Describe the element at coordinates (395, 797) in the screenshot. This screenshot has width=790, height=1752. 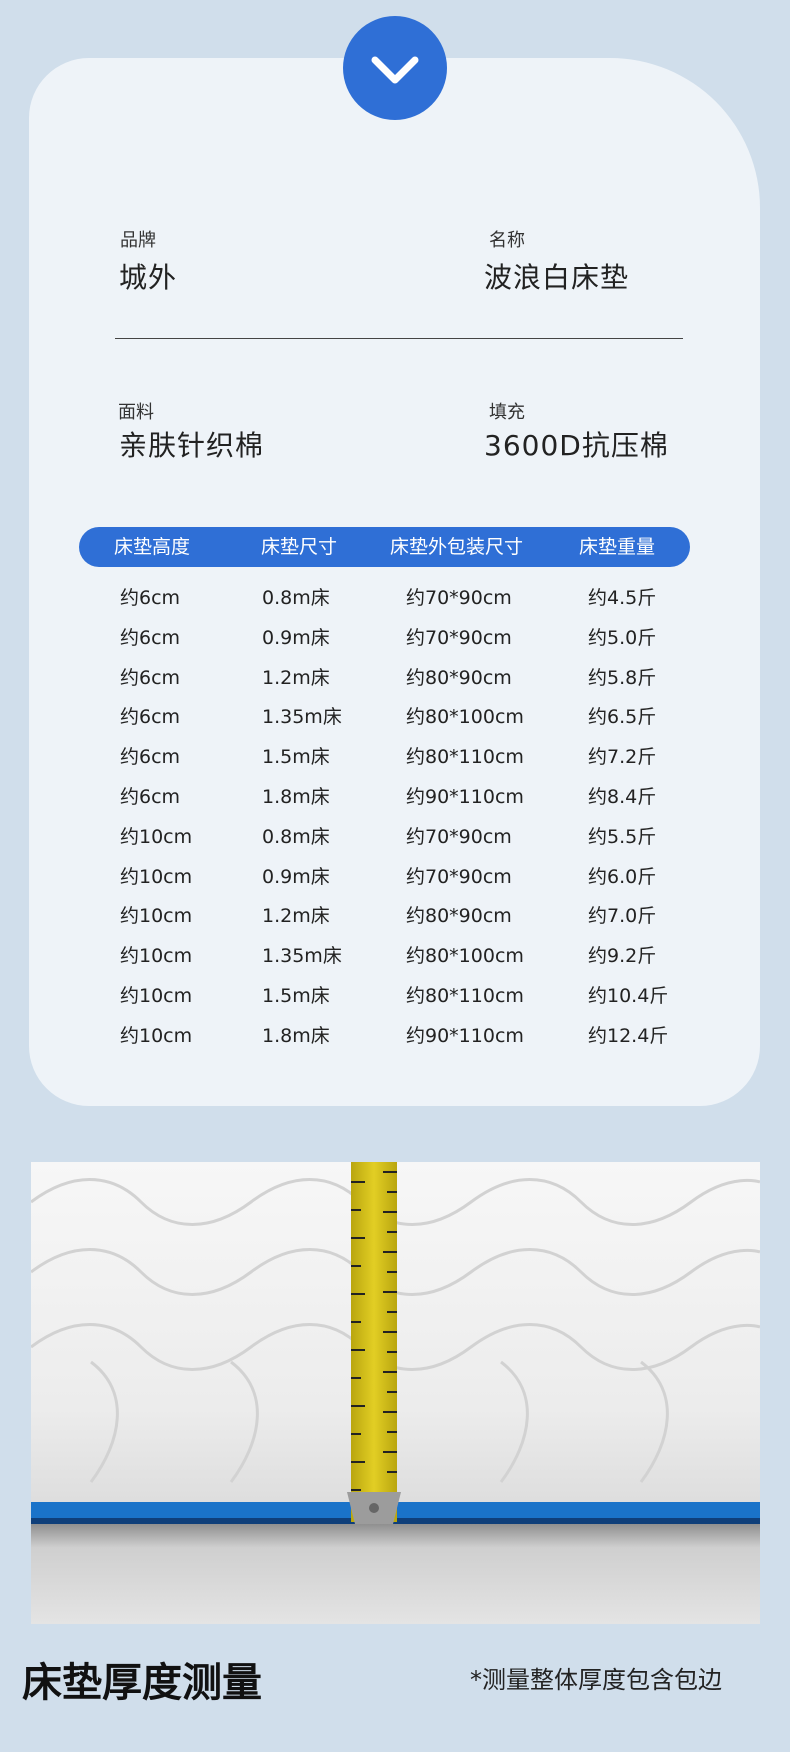
I see `table-row: 约6cm 1.8m床 约90*110cm 约8.4斤` at that location.